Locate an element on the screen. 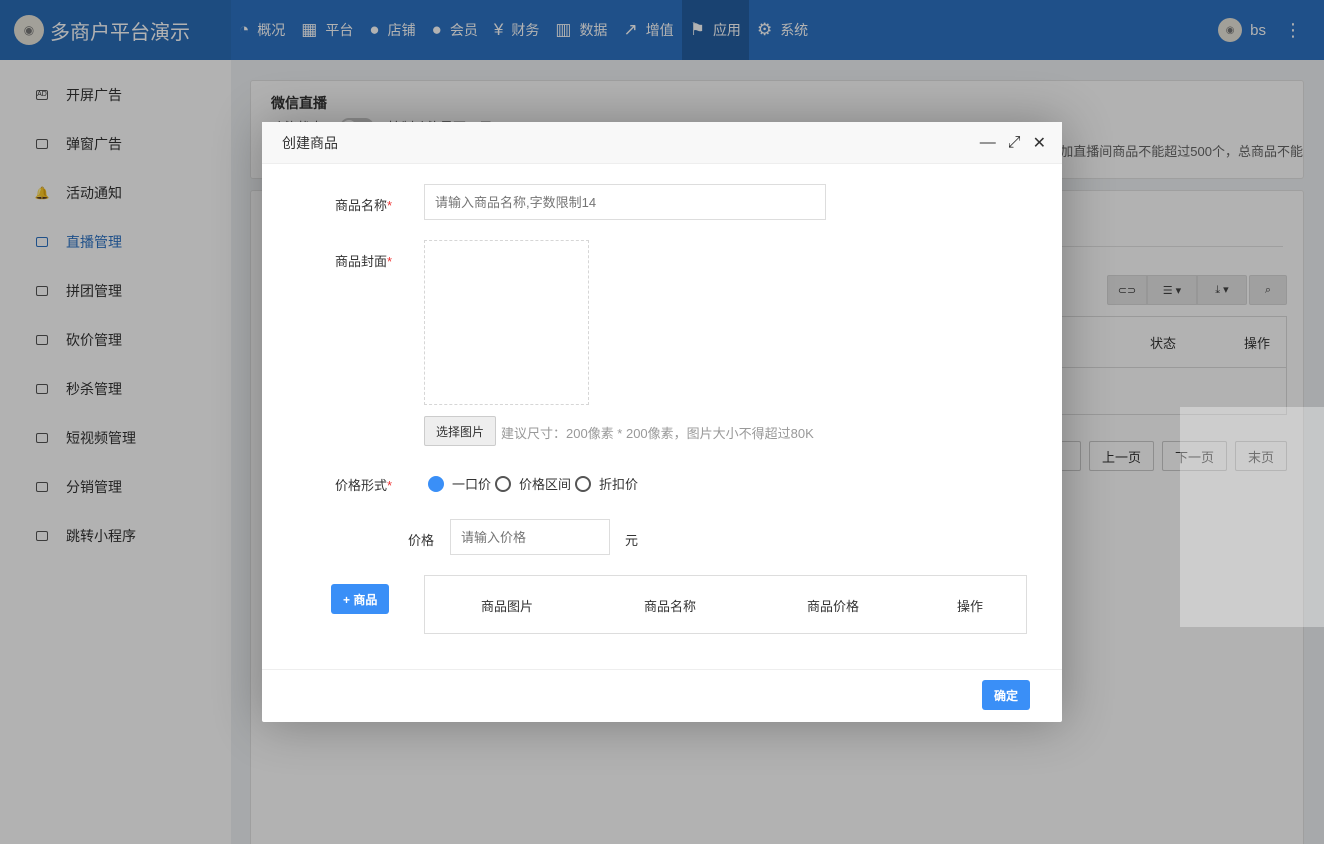  radio-label: 价格区间 is located at coordinates (545, 484).